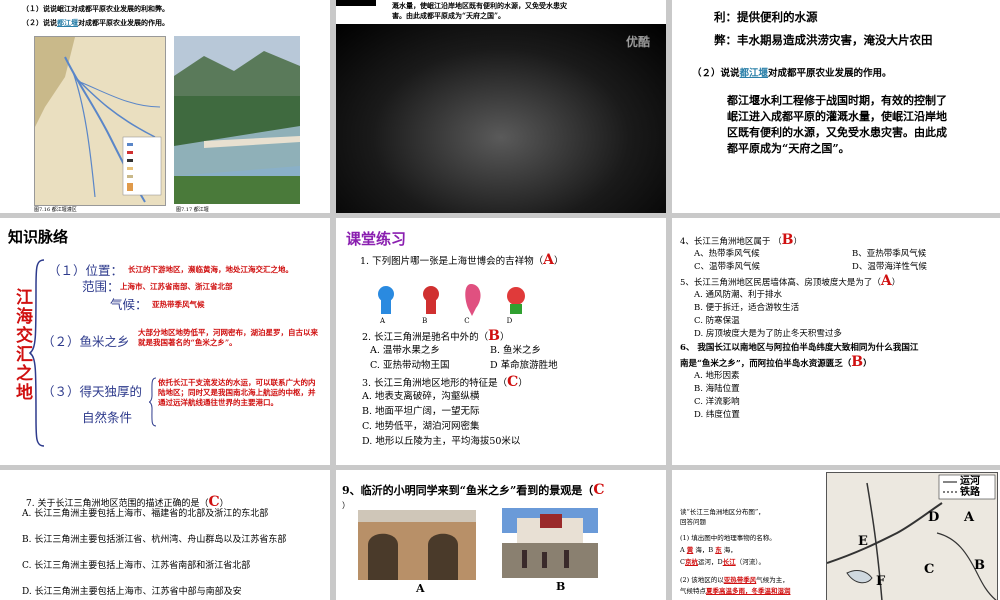  Describe the element at coordinates (772, 580) in the screenshot. I see `fill2-suffix: 气候为主，` at that location.